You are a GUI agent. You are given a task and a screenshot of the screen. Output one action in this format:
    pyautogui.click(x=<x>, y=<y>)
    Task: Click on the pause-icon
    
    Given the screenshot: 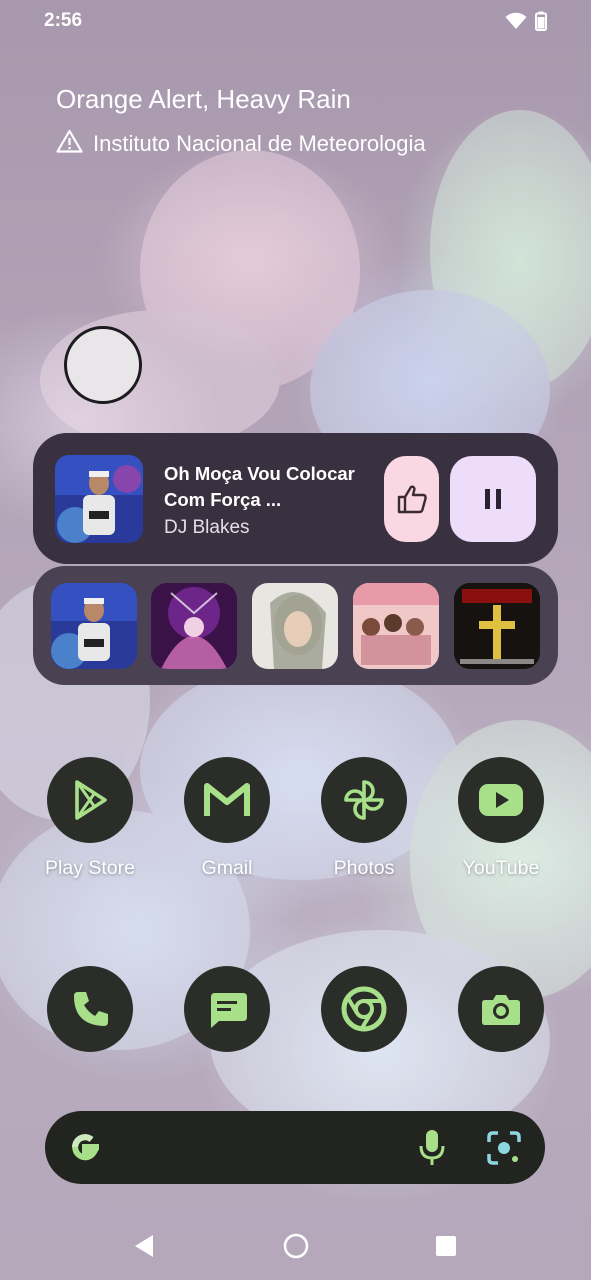 What is the action you would take?
    pyautogui.click(x=493, y=499)
    